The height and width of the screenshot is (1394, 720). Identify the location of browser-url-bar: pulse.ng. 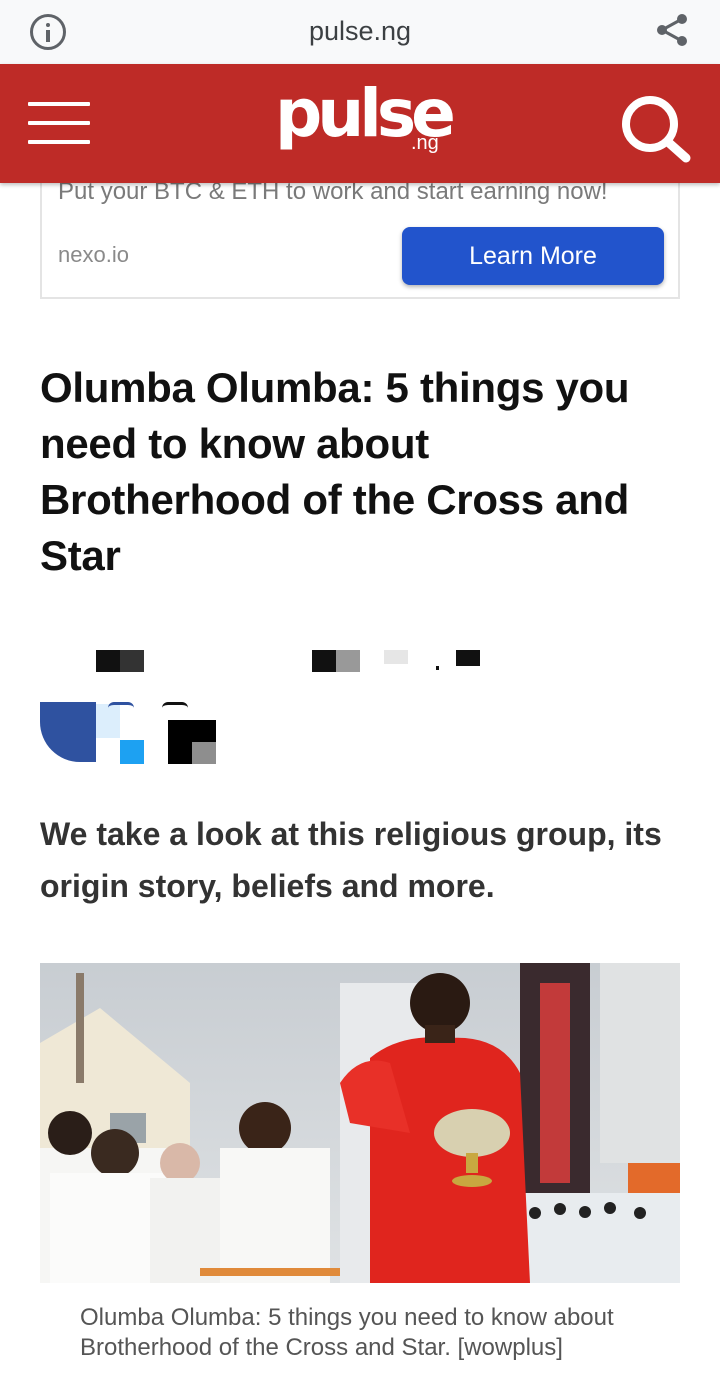
(360, 32).